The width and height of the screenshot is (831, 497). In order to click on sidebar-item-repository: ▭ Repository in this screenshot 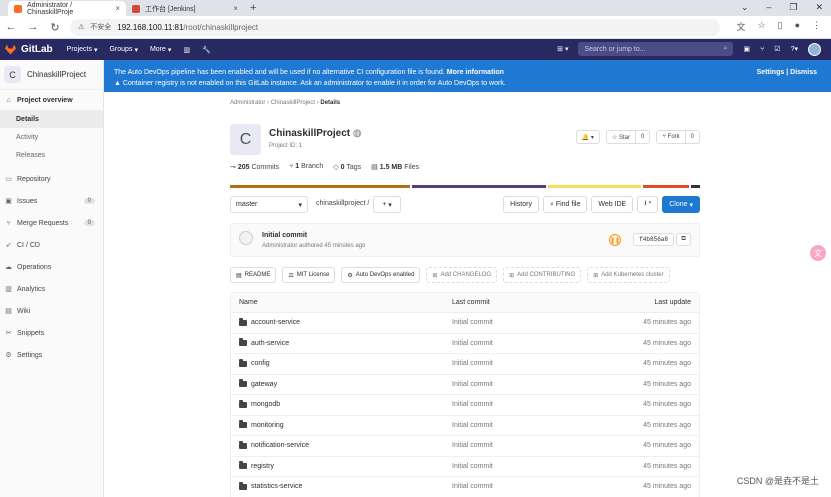, I will do `click(51, 179)`.